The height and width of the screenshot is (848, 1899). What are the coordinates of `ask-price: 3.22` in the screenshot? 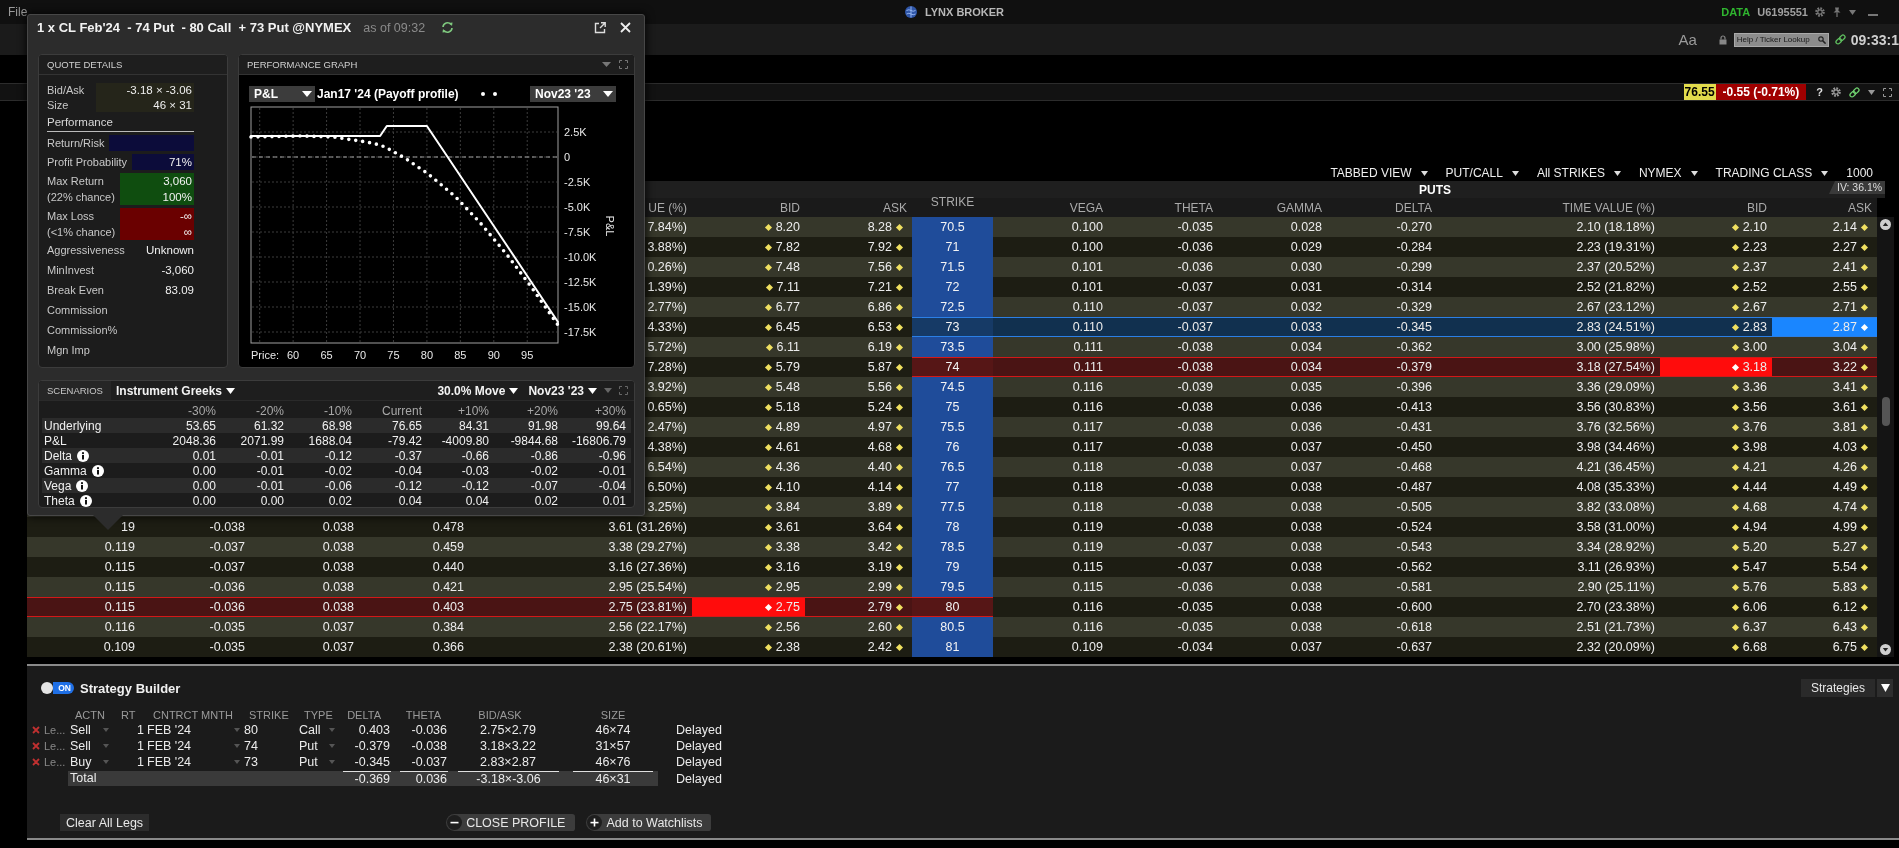 It's located at (1849, 367).